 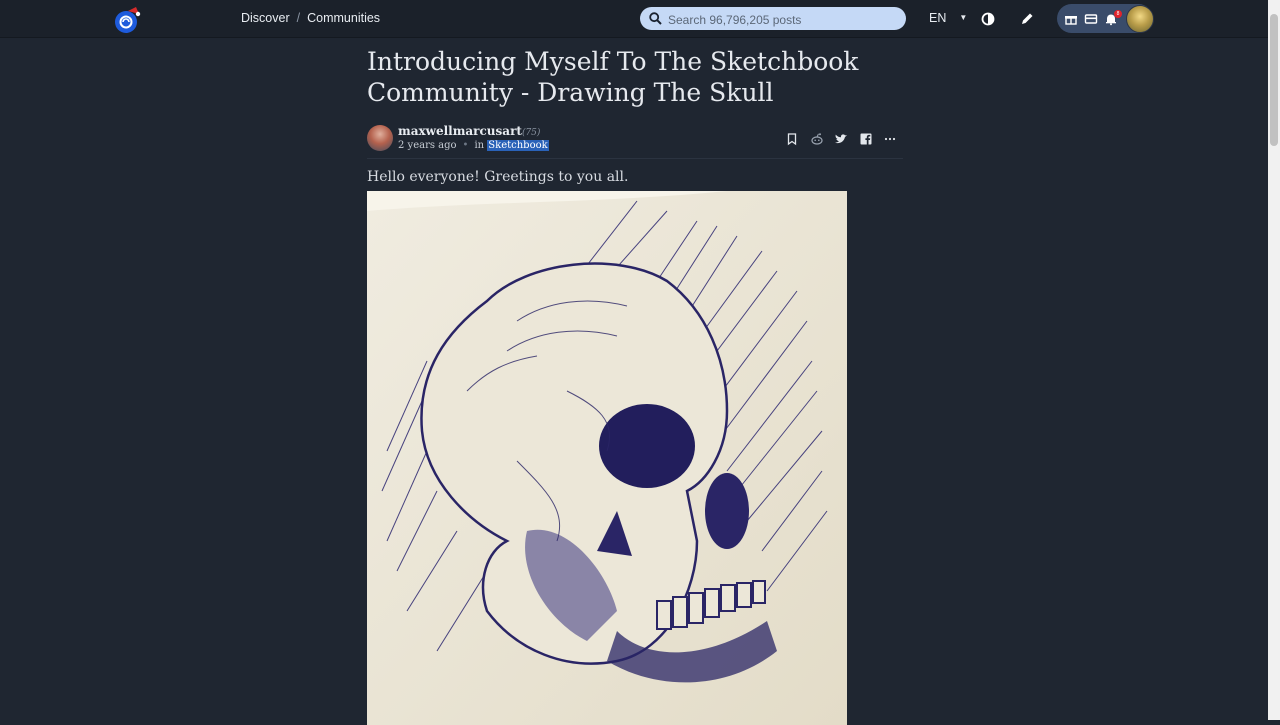 What do you see at coordinates (792, 139) in the screenshot?
I see `bookmark-icon` at bounding box center [792, 139].